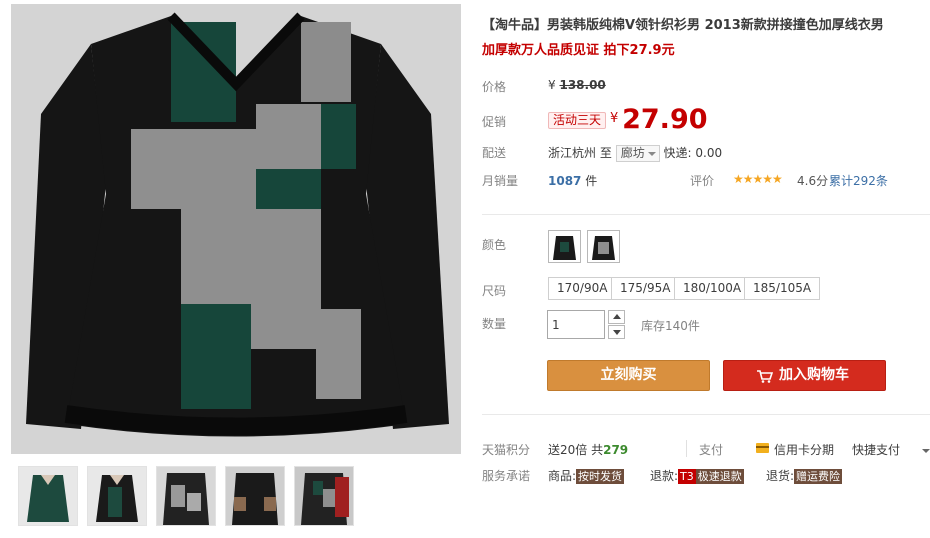 The height and width of the screenshot is (538, 930). I want to click on service-refund: 退款: T3 极速退款, so click(697, 475).